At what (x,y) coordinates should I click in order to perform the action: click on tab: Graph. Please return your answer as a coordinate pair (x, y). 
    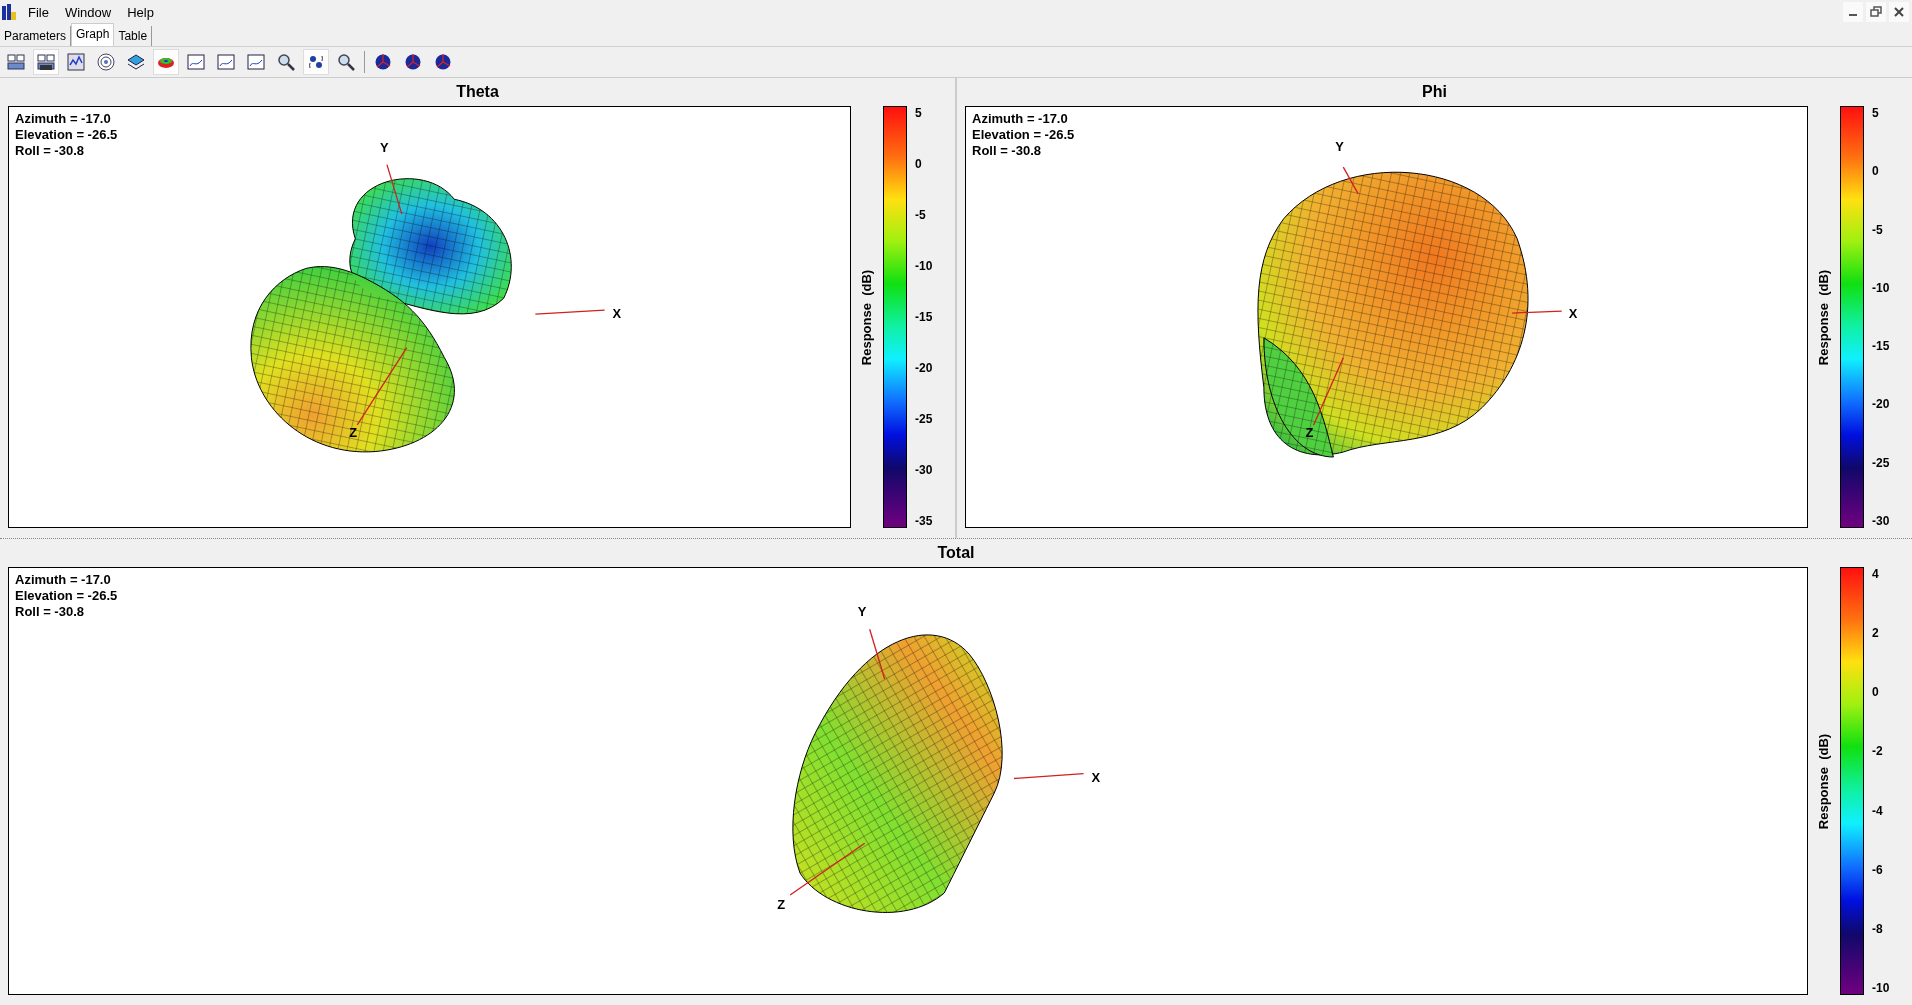
    Looking at the image, I should click on (93, 34).